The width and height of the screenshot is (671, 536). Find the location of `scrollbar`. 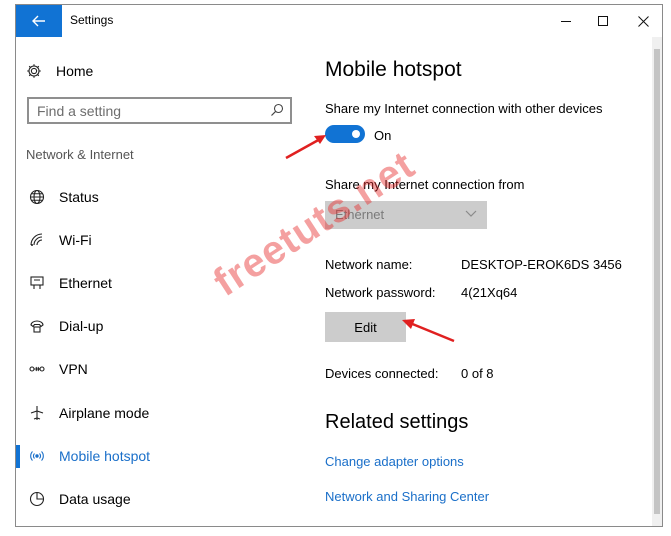

scrollbar is located at coordinates (657, 281).